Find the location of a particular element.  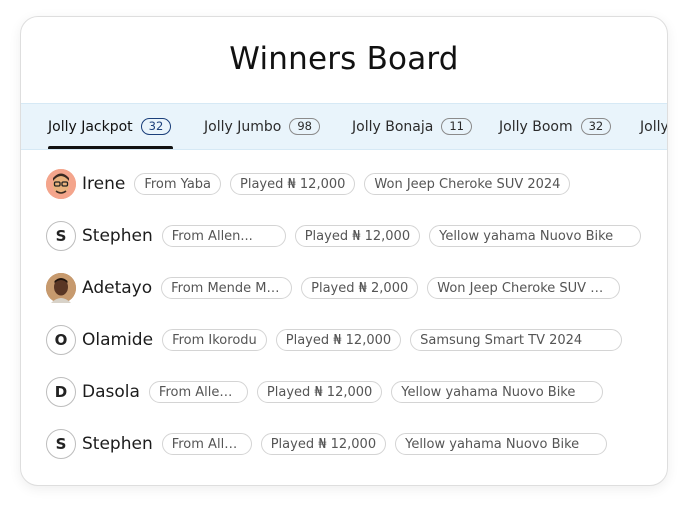

winner-name: Olamide is located at coordinates (118, 340).